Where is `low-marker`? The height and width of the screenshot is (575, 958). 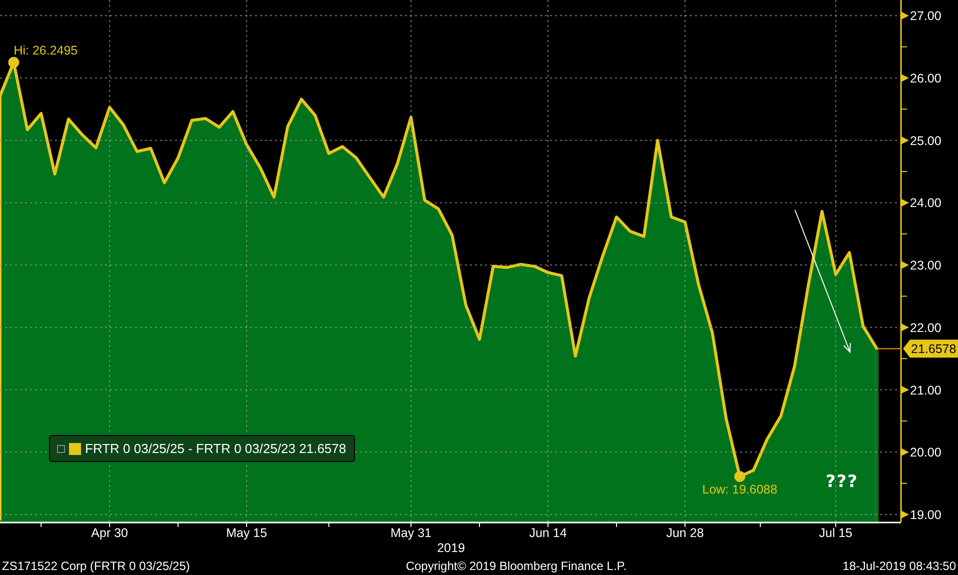
low-marker is located at coordinates (740, 476).